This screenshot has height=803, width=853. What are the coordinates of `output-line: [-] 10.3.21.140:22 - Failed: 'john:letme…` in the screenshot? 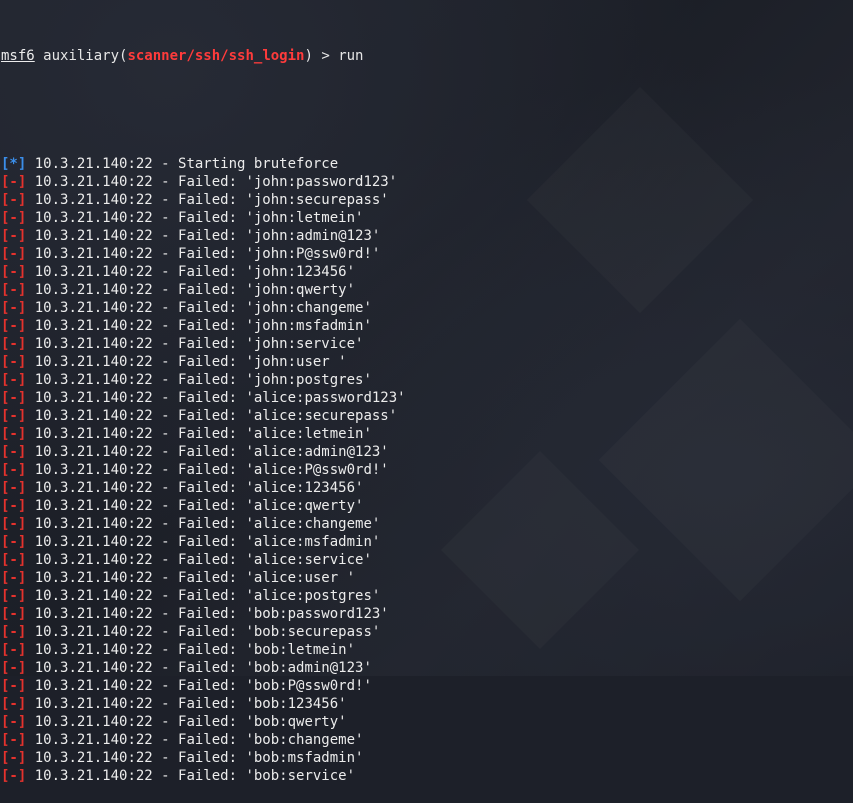 It's located at (427, 218).